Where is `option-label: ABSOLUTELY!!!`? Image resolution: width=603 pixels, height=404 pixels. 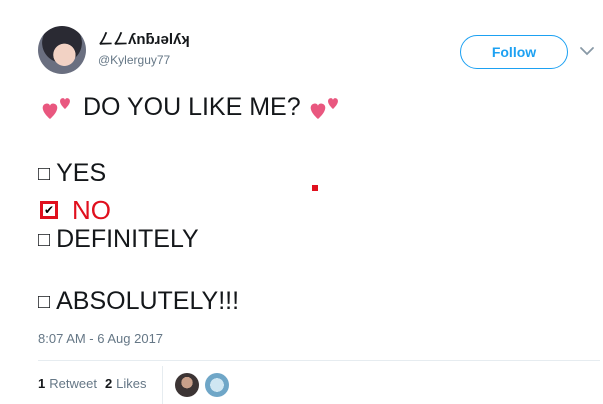
option-label: ABSOLUTELY!!! is located at coordinates (148, 301).